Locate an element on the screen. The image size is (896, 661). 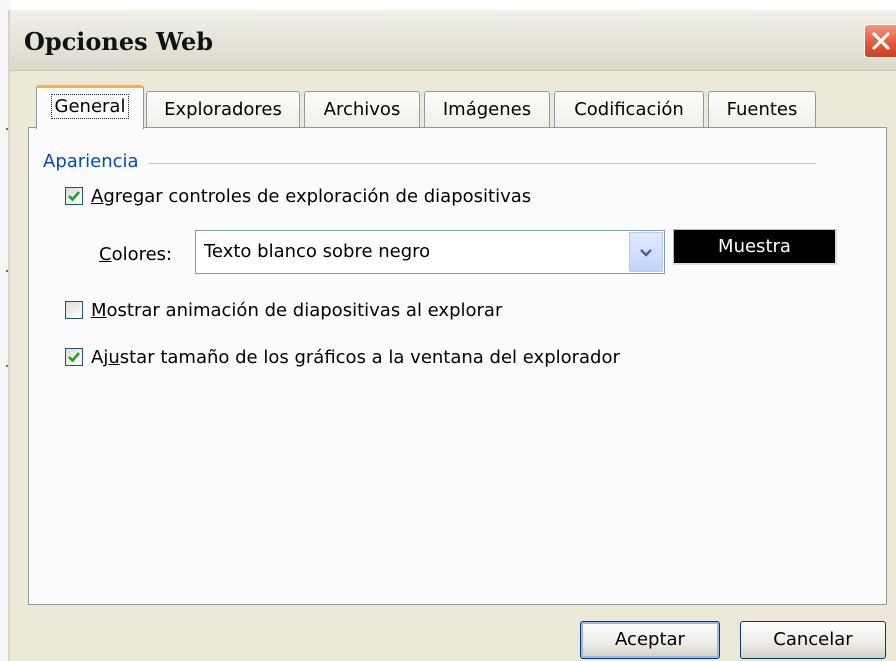
tab-archivos: Archivos is located at coordinates (362, 109).